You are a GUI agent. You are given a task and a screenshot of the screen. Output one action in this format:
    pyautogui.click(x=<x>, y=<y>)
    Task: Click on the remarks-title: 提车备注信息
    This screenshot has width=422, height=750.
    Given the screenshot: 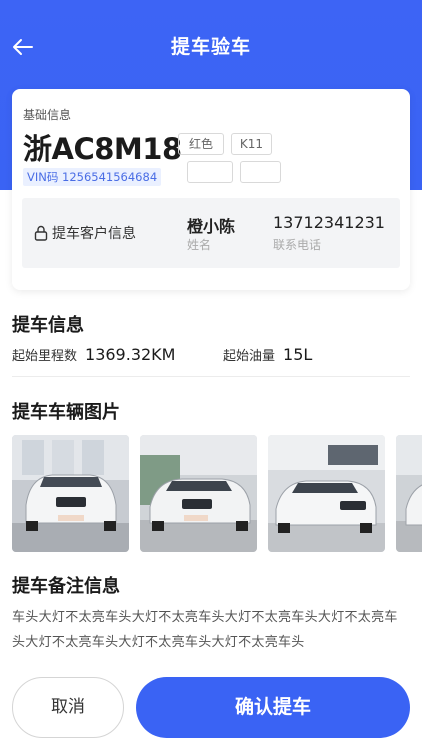 What is the action you would take?
    pyautogui.click(x=66, y=586)
    